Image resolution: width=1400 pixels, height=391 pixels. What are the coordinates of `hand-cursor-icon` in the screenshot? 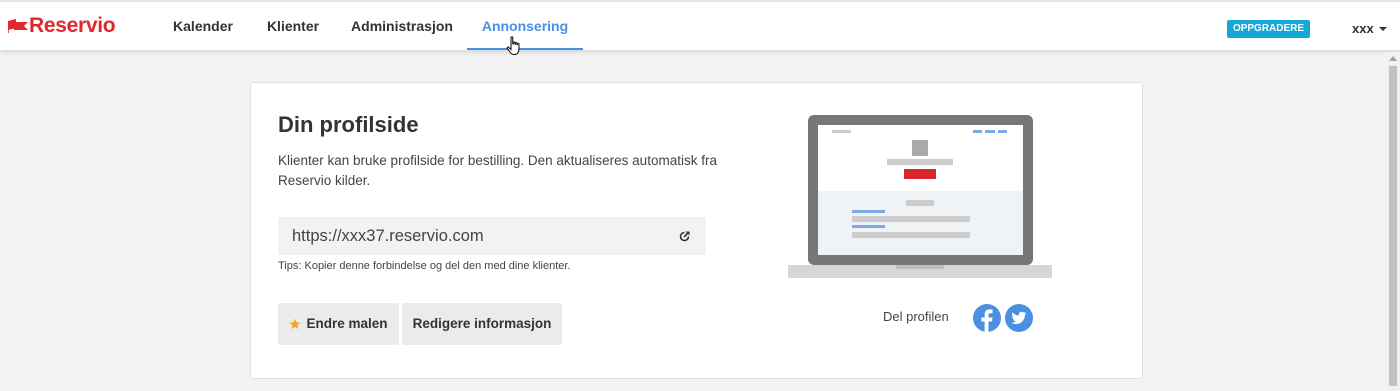 It's located at (513, 46).